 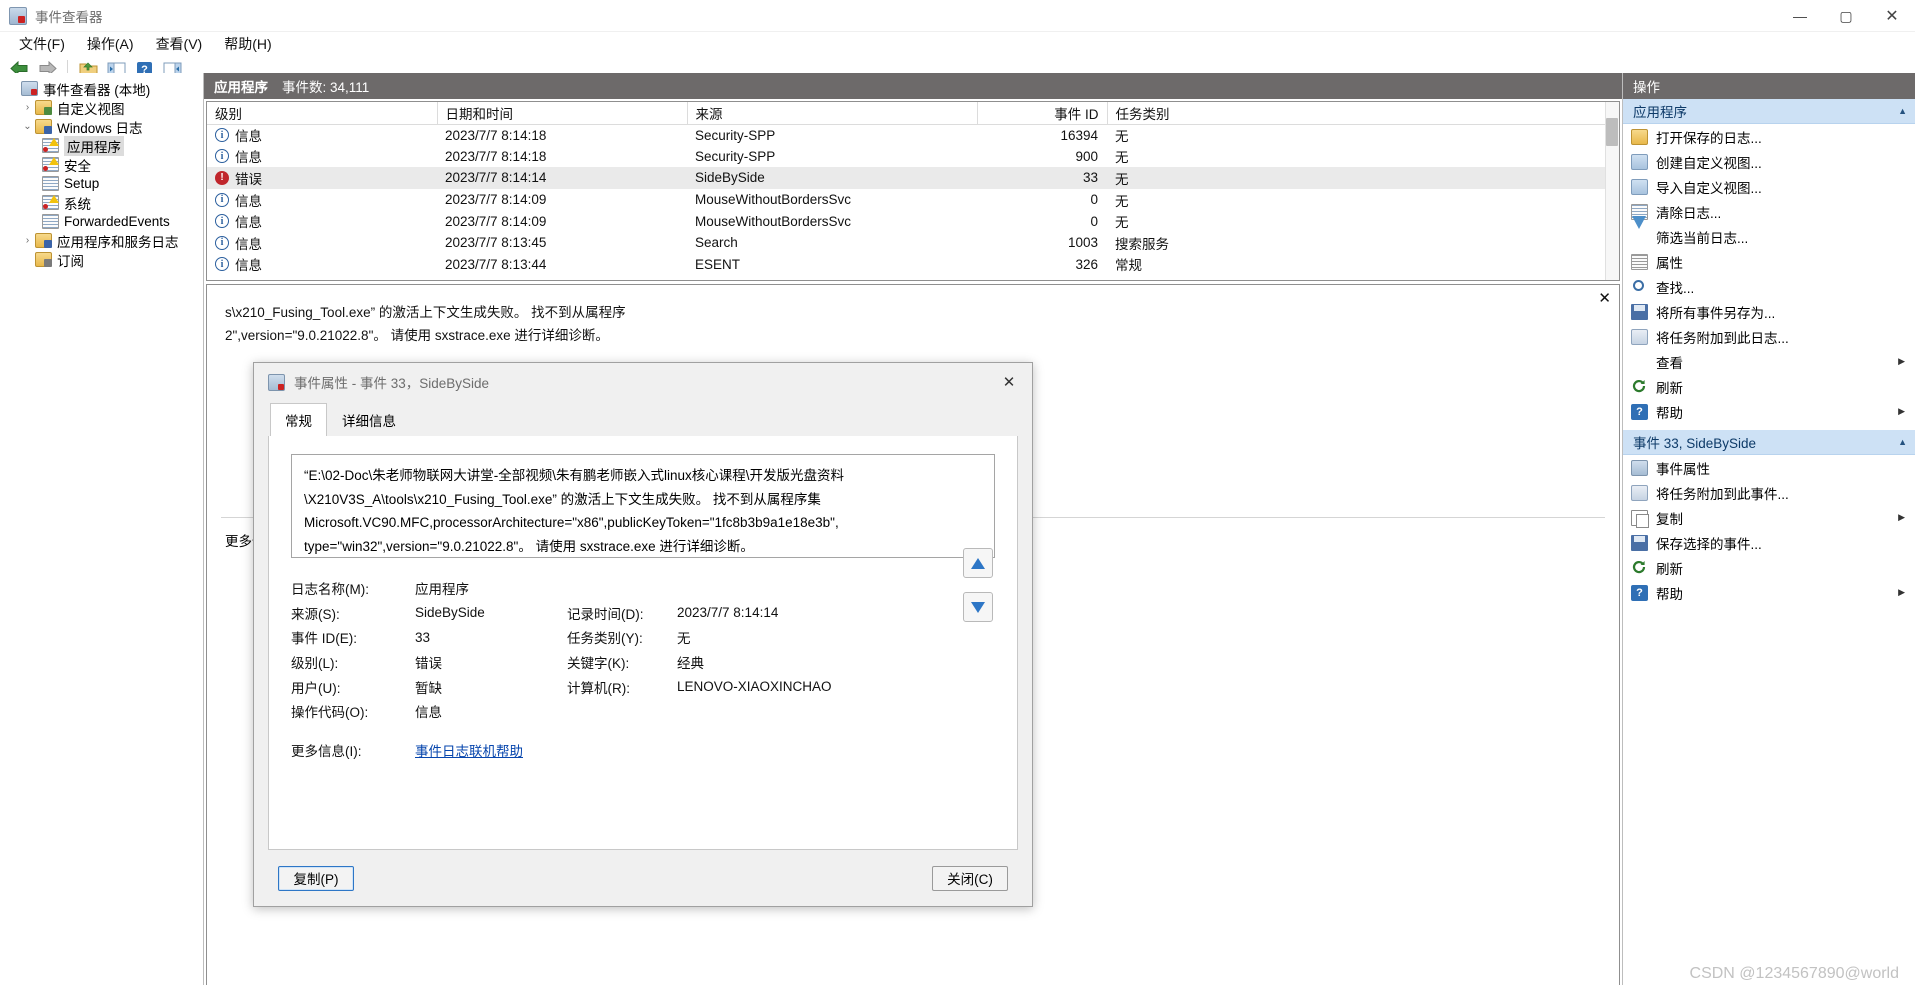 I want to click on tab-details: 详细信息, so click(x=369, y=419).